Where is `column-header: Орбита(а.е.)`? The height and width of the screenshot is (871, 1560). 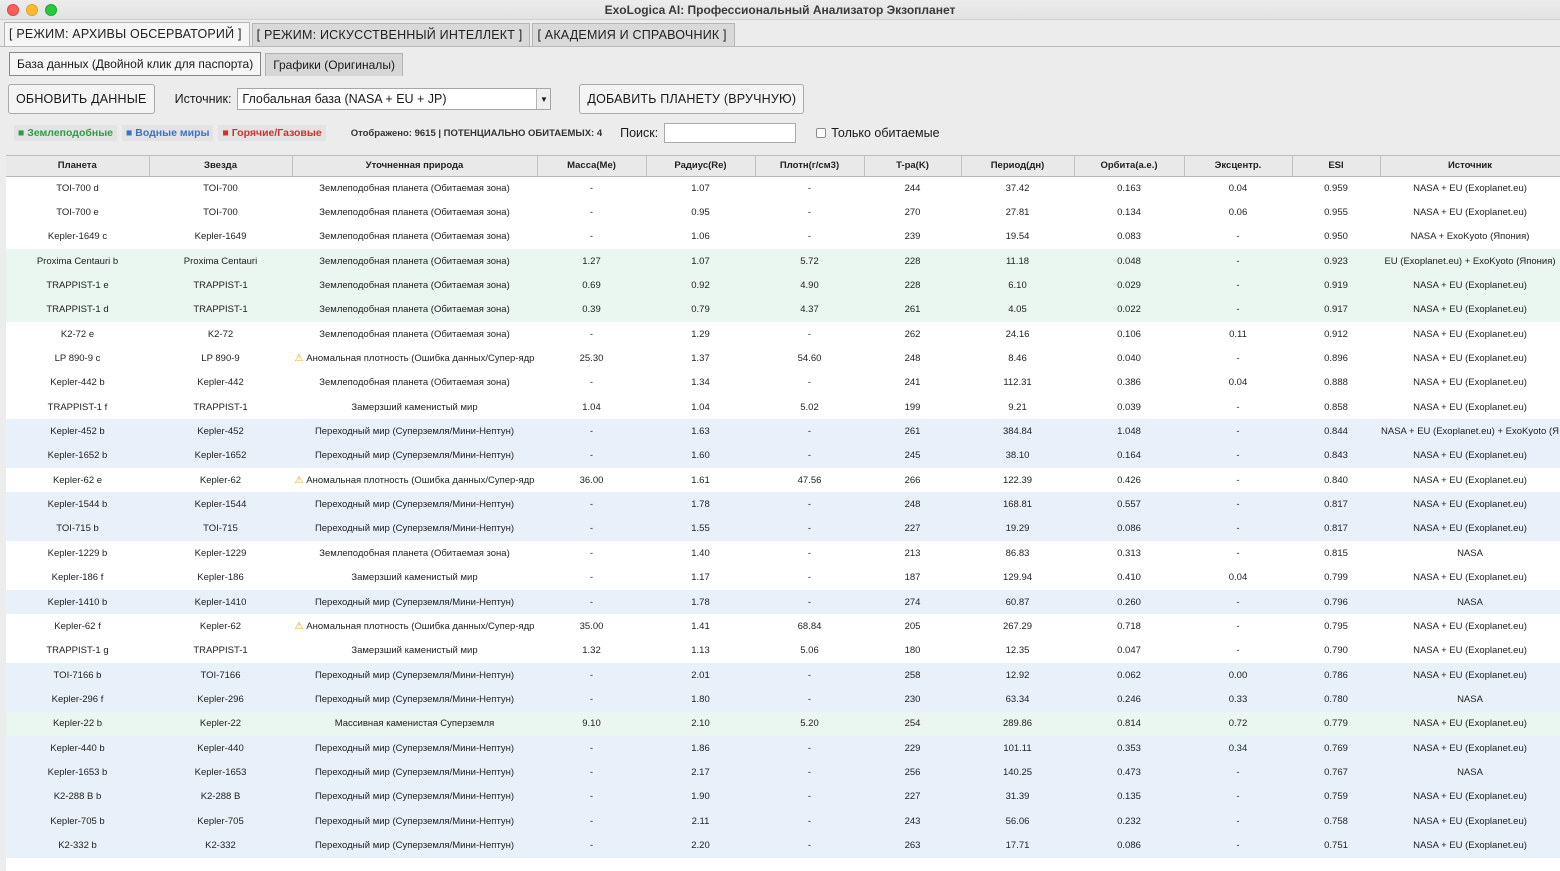 column-header: Орбита(а.е.) is located at coordinates (1129, 166).